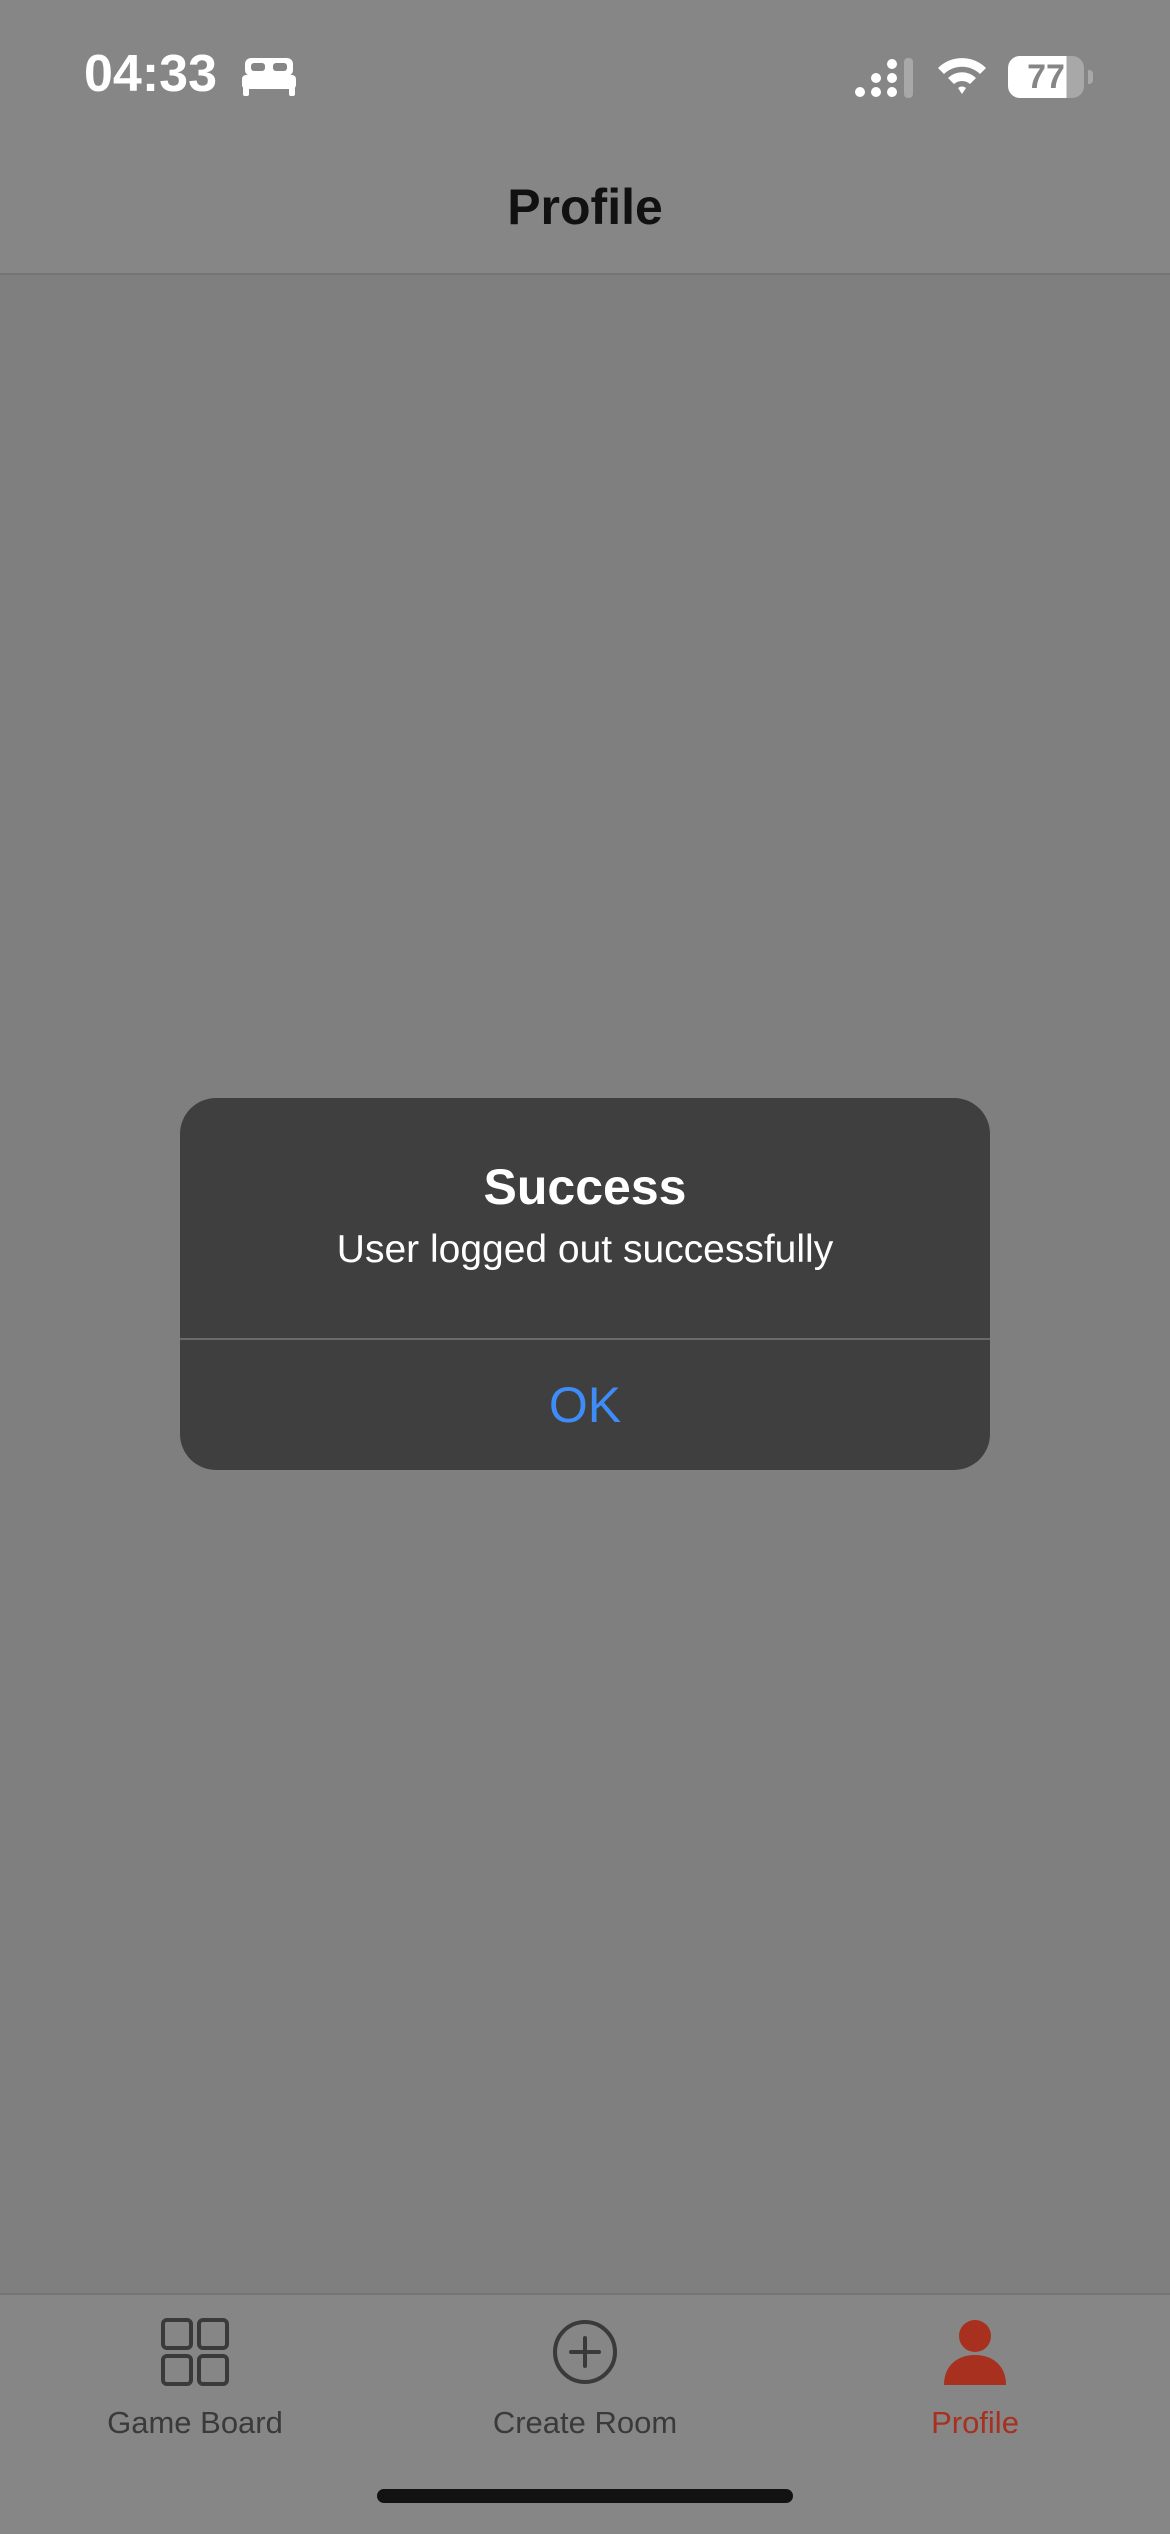  I want to click on tab-game-board: Game Board, so click(195, 2375).